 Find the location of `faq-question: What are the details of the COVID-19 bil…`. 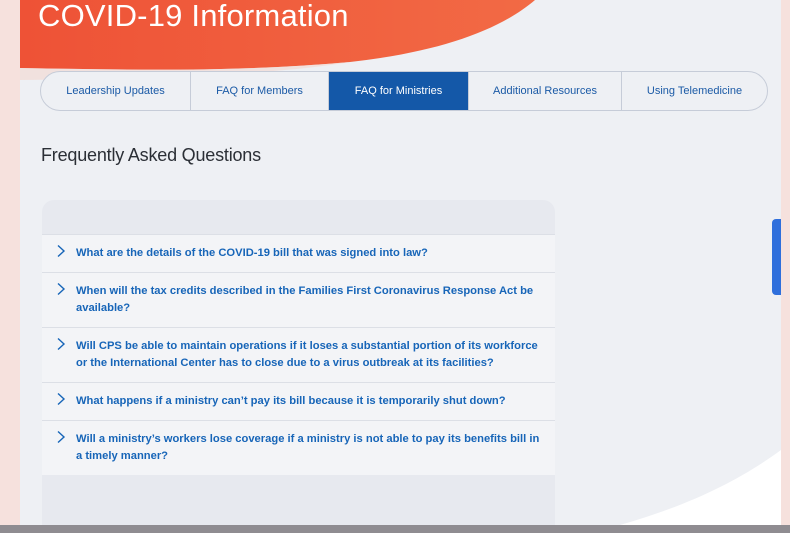

faq-question: What are the details of the COVID-19 bil… is located at coordinates (252, 253).